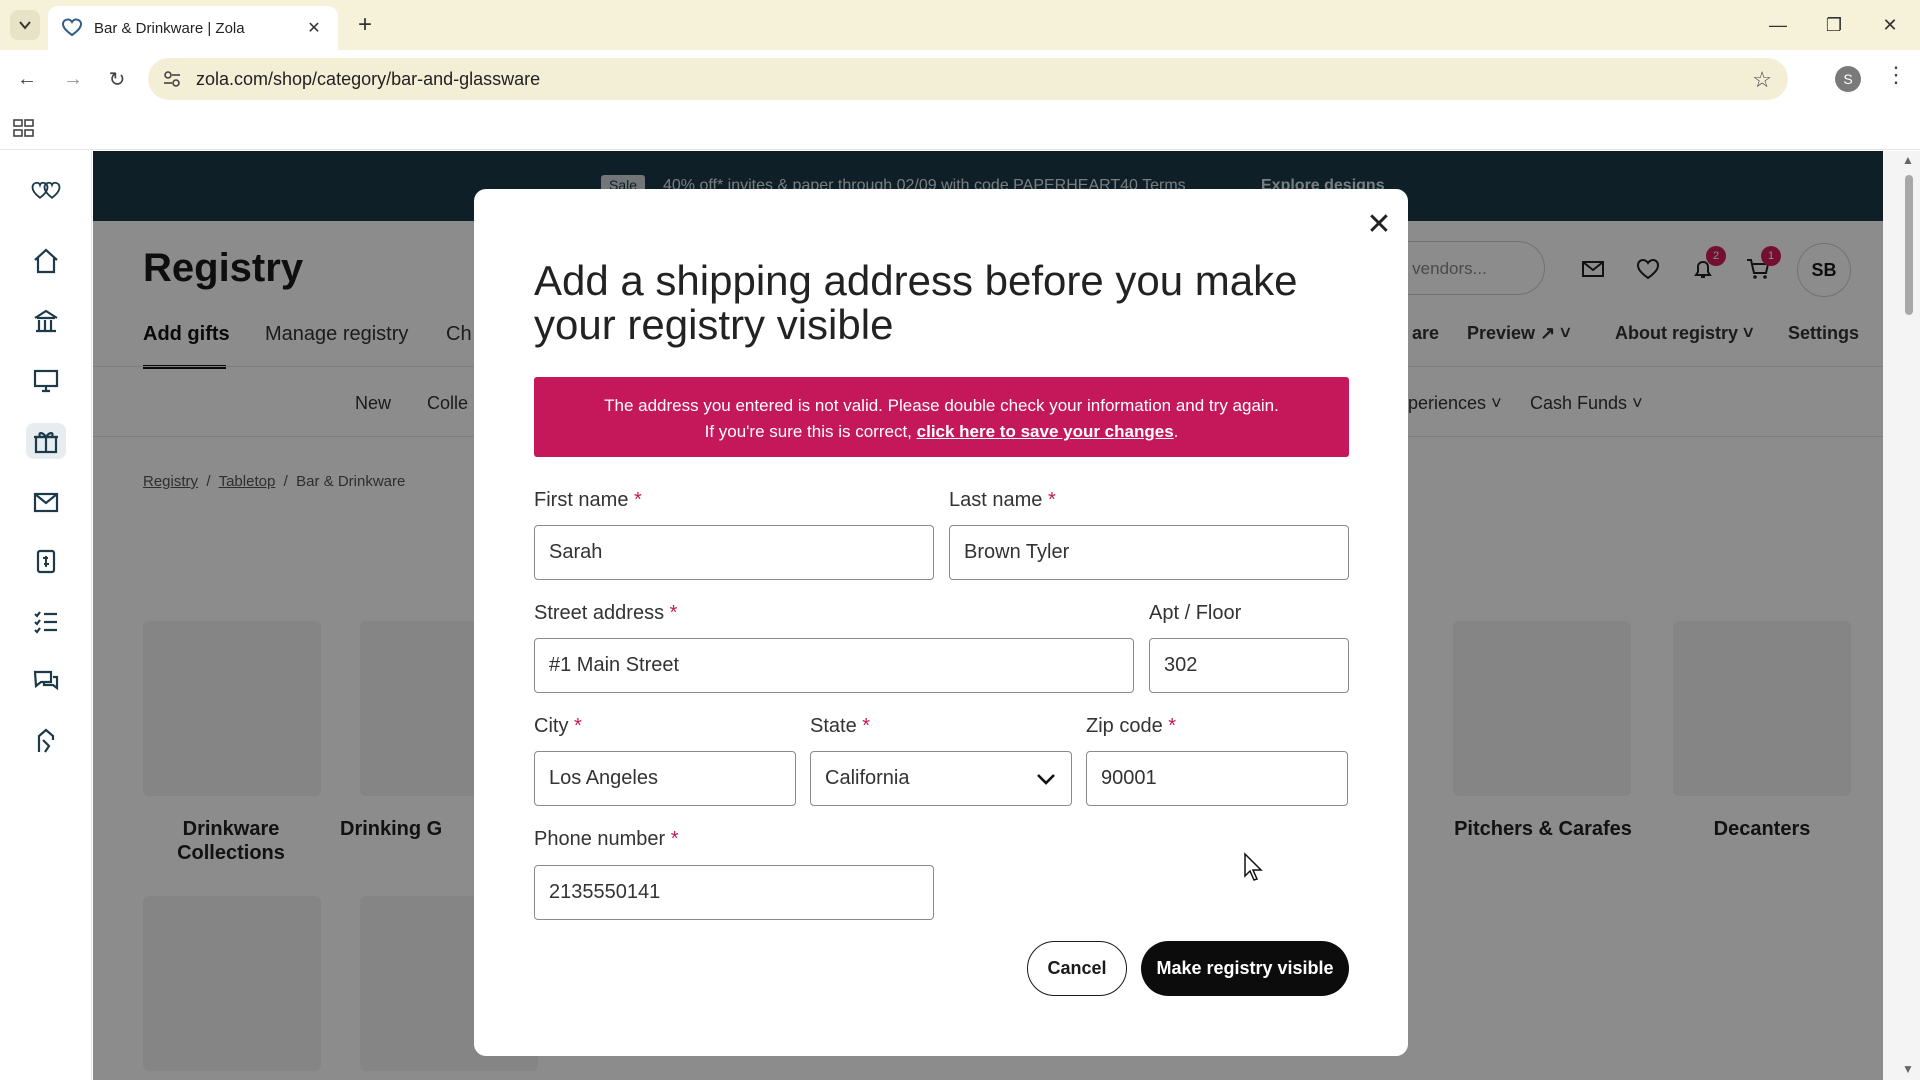  I want to click on messages-icon, so click(46, 681).